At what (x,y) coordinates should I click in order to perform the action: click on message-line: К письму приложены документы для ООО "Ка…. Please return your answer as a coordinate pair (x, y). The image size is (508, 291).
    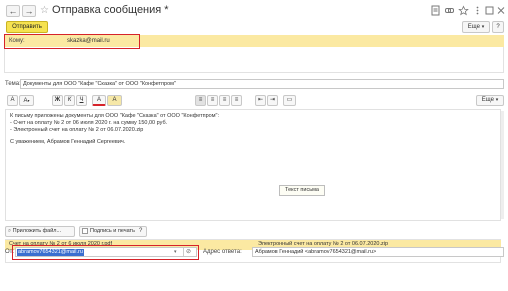
    Looking at the image, I should click on (114, 116).